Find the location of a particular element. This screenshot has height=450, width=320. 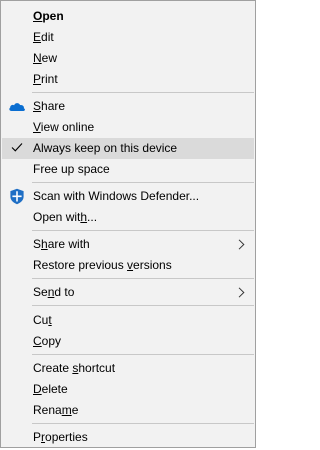

menu-item-edit: Edit is located at coordinates (128, 37).